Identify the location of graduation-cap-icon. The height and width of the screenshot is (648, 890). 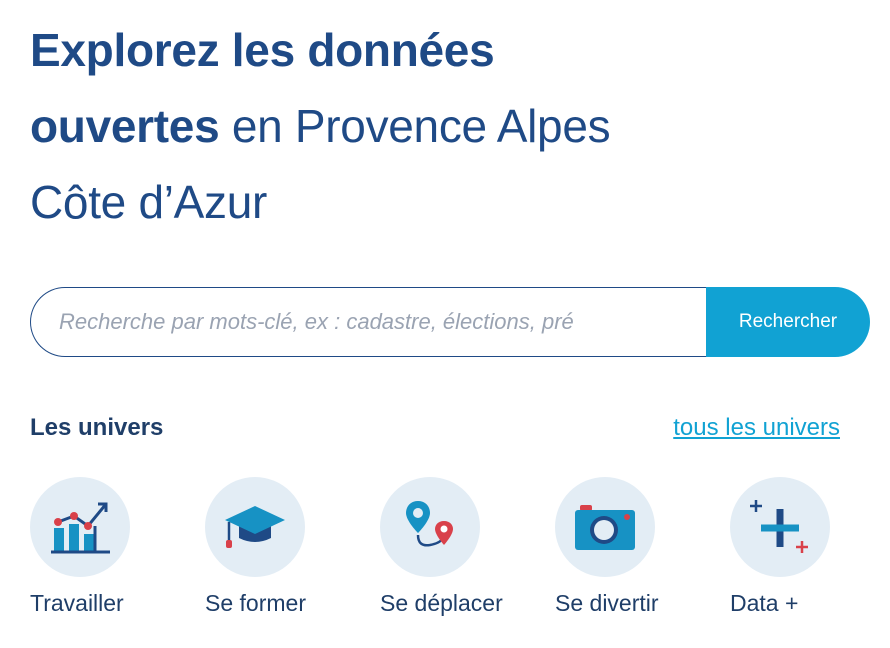
(255, 527).